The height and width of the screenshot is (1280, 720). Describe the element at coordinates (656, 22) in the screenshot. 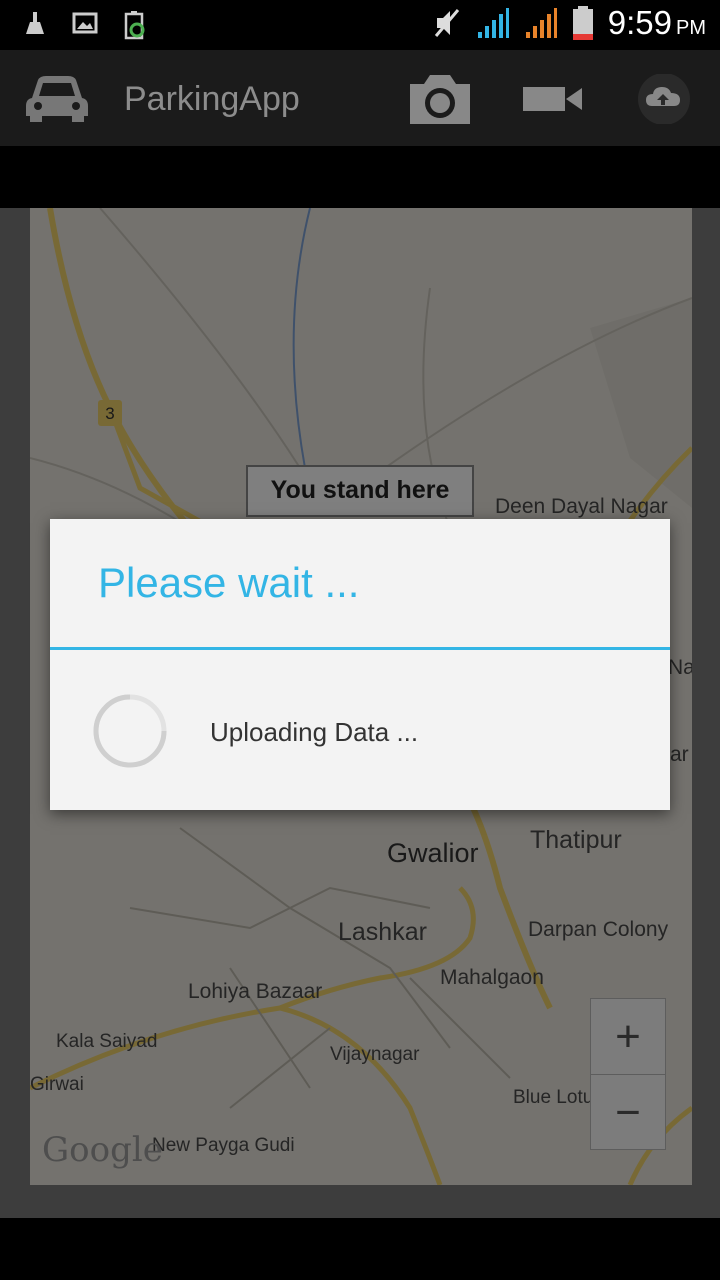

I see `status-time: 9:59 PM` at that location.